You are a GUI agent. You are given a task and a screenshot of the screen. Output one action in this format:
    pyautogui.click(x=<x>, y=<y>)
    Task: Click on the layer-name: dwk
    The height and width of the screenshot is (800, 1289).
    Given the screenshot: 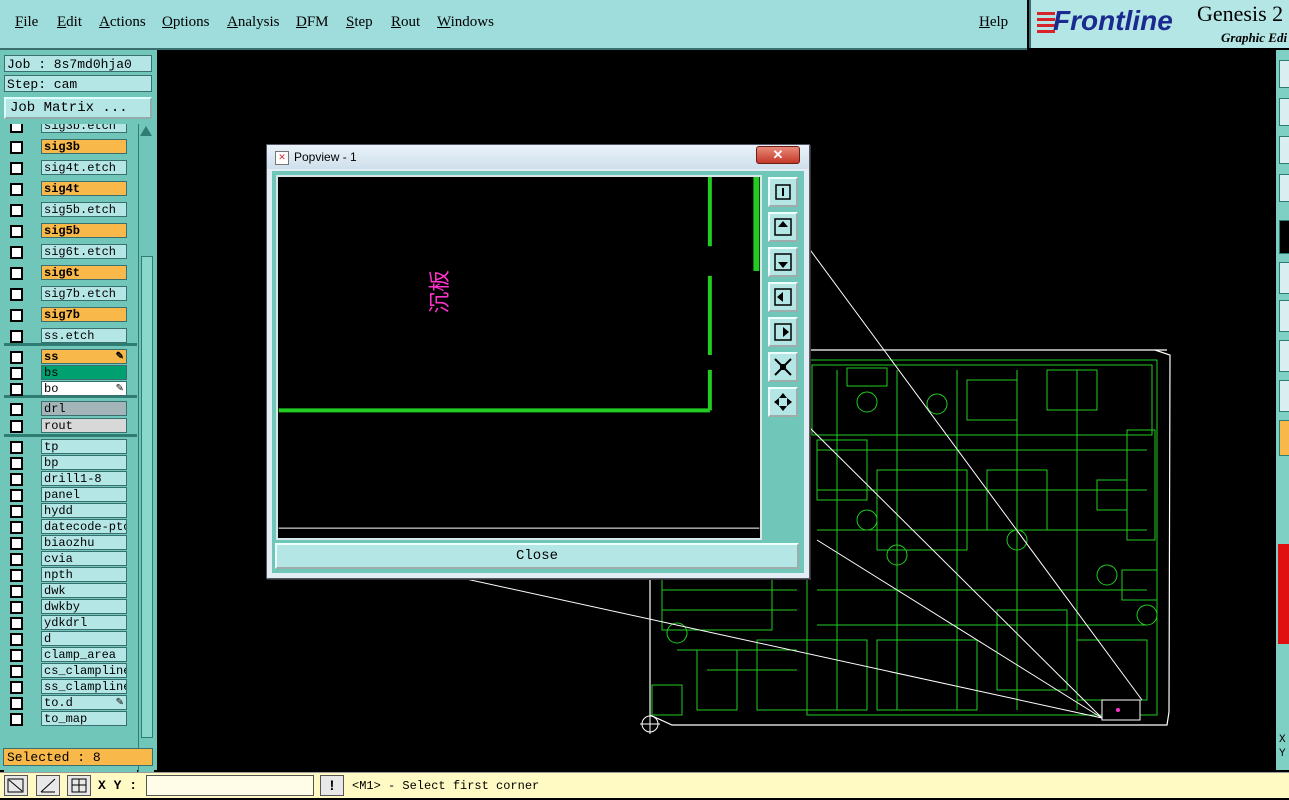 What is the action you would take?
    pyautogui.click(x=84, y=590)
    